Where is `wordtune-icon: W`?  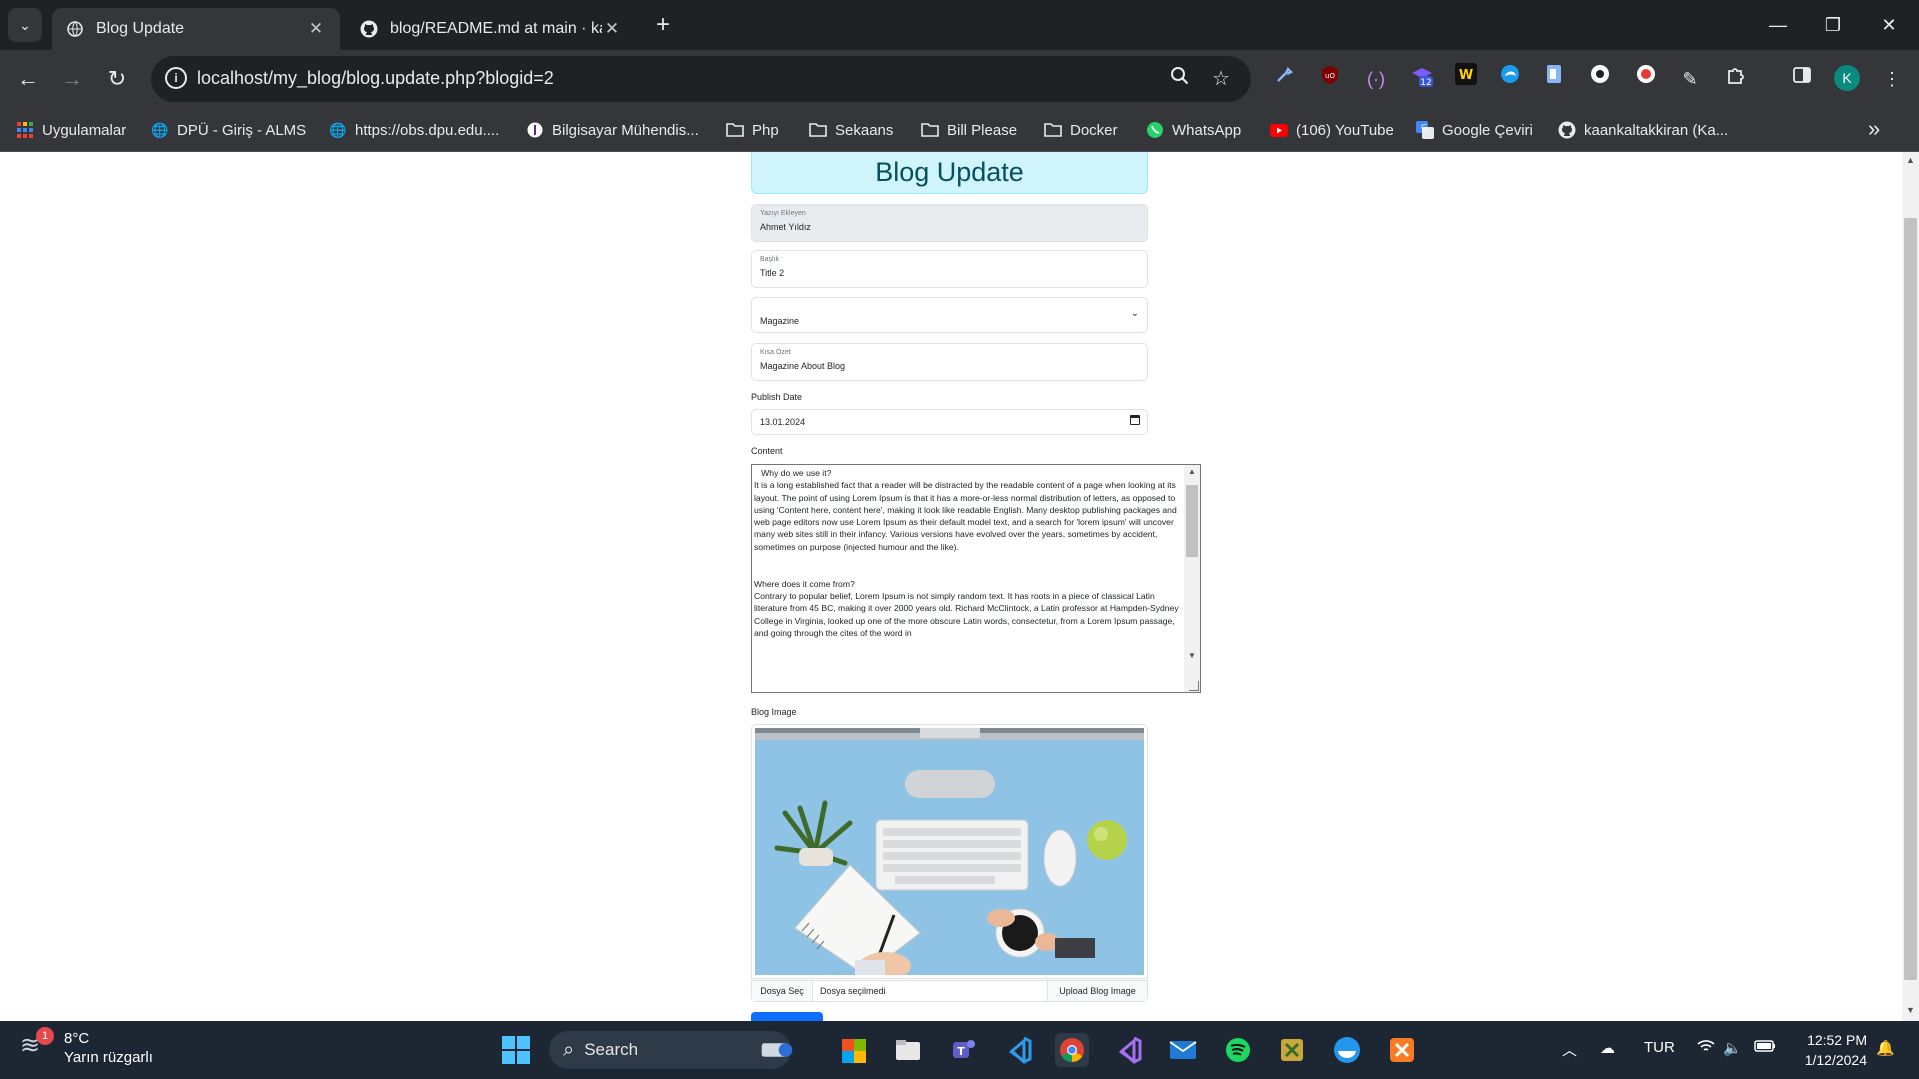
wordtune-icon: W is located at coordinates (1466, 79).